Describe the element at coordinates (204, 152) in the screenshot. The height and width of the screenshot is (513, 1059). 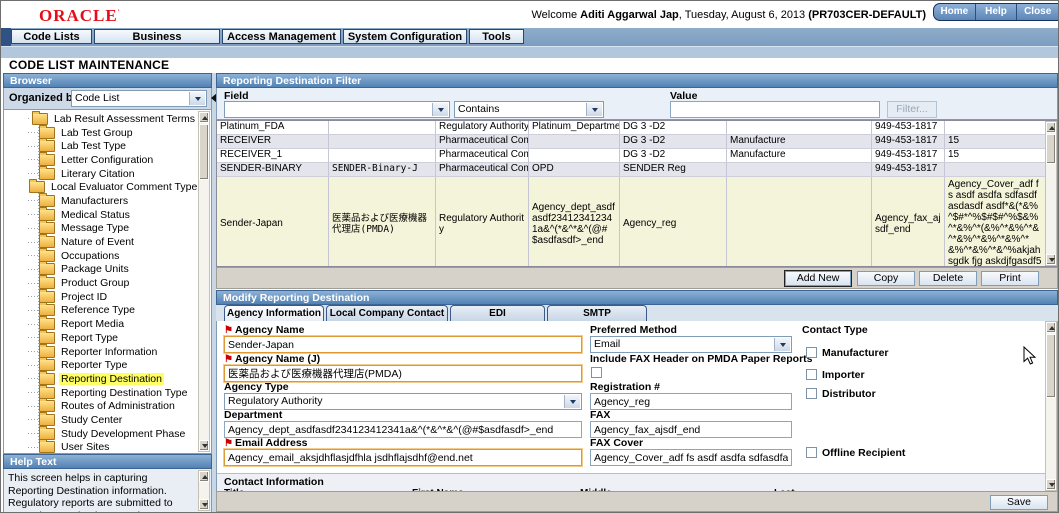
I see `tree-scrollbar-thumb` at that location.